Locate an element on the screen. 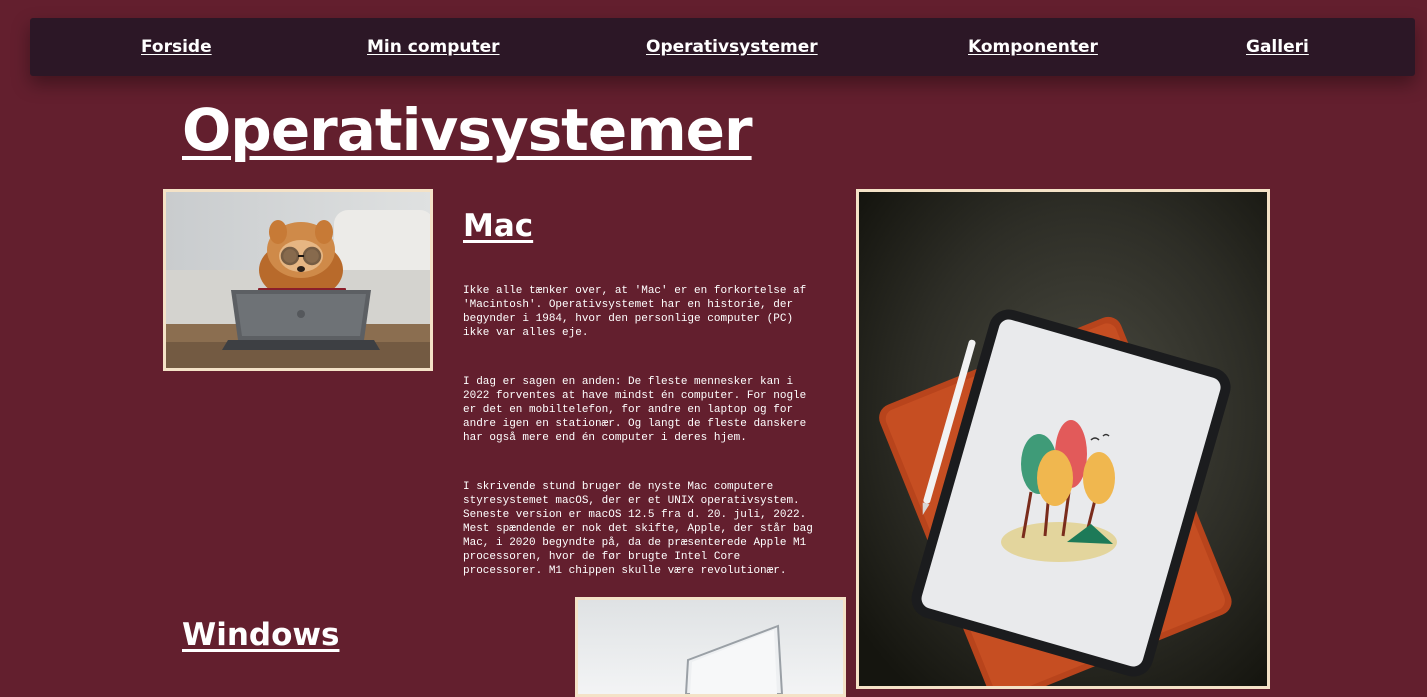  nav-link-komponenter: Komponenter is located at coordinates (1033, 47).